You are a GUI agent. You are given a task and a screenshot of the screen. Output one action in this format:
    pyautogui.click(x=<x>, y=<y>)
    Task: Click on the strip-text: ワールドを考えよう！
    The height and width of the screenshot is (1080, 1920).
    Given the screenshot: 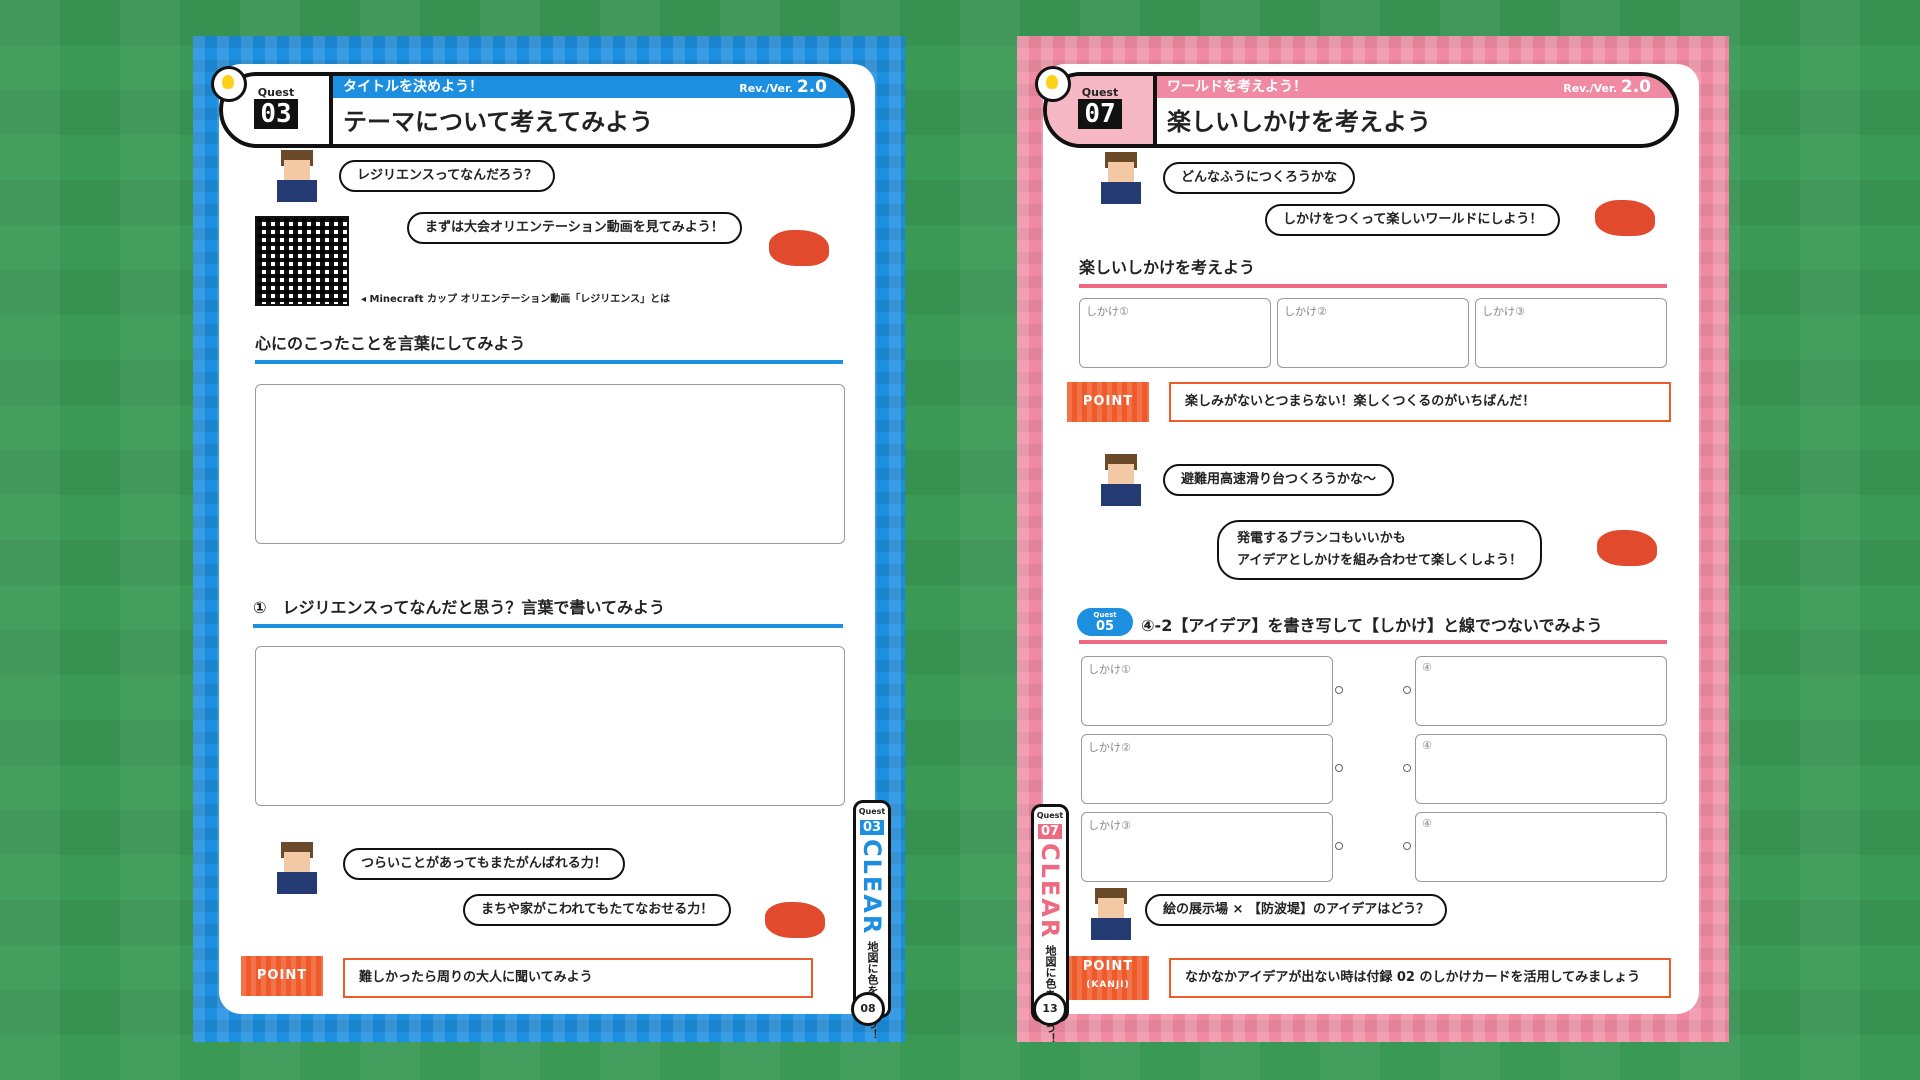 What is the action you would take?
    pyautogui.click(x=1237, y=87)
    